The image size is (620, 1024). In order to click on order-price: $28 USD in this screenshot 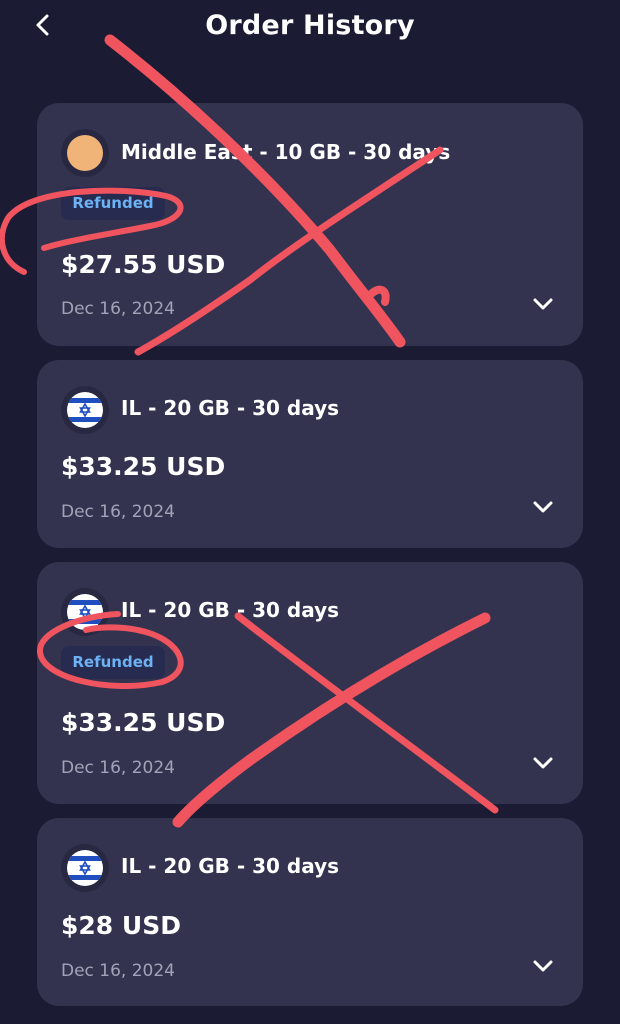, I will do `click(121, 925)`.